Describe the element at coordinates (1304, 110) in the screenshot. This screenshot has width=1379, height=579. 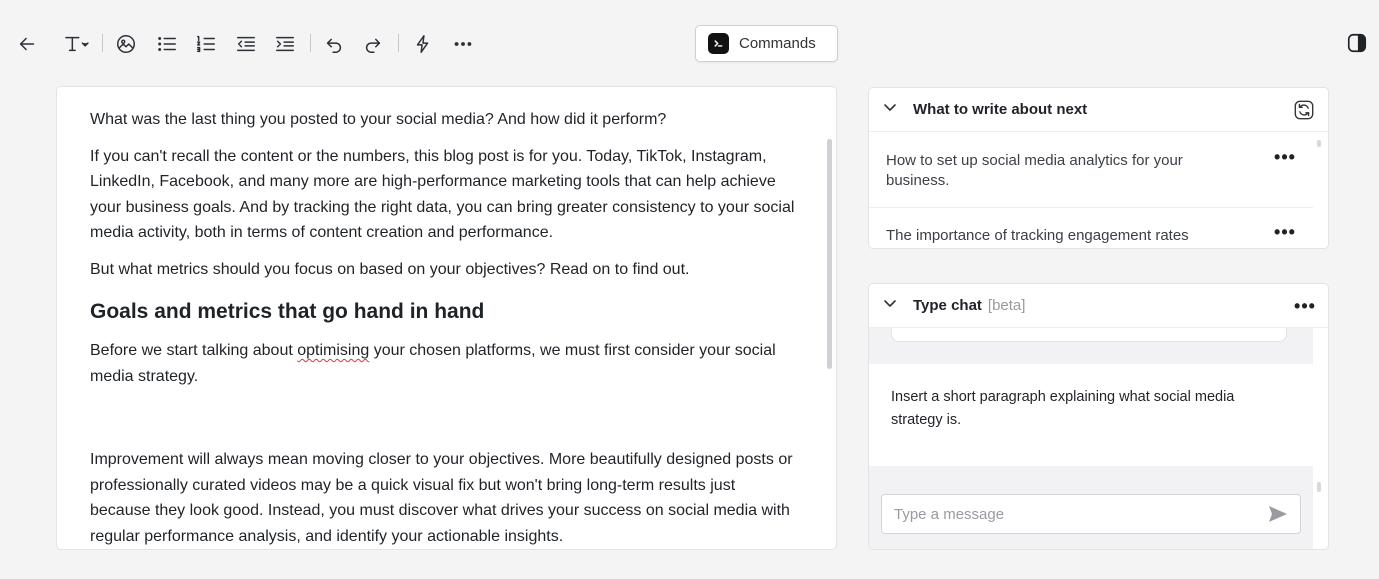
I see `refresh-icon` at that location.